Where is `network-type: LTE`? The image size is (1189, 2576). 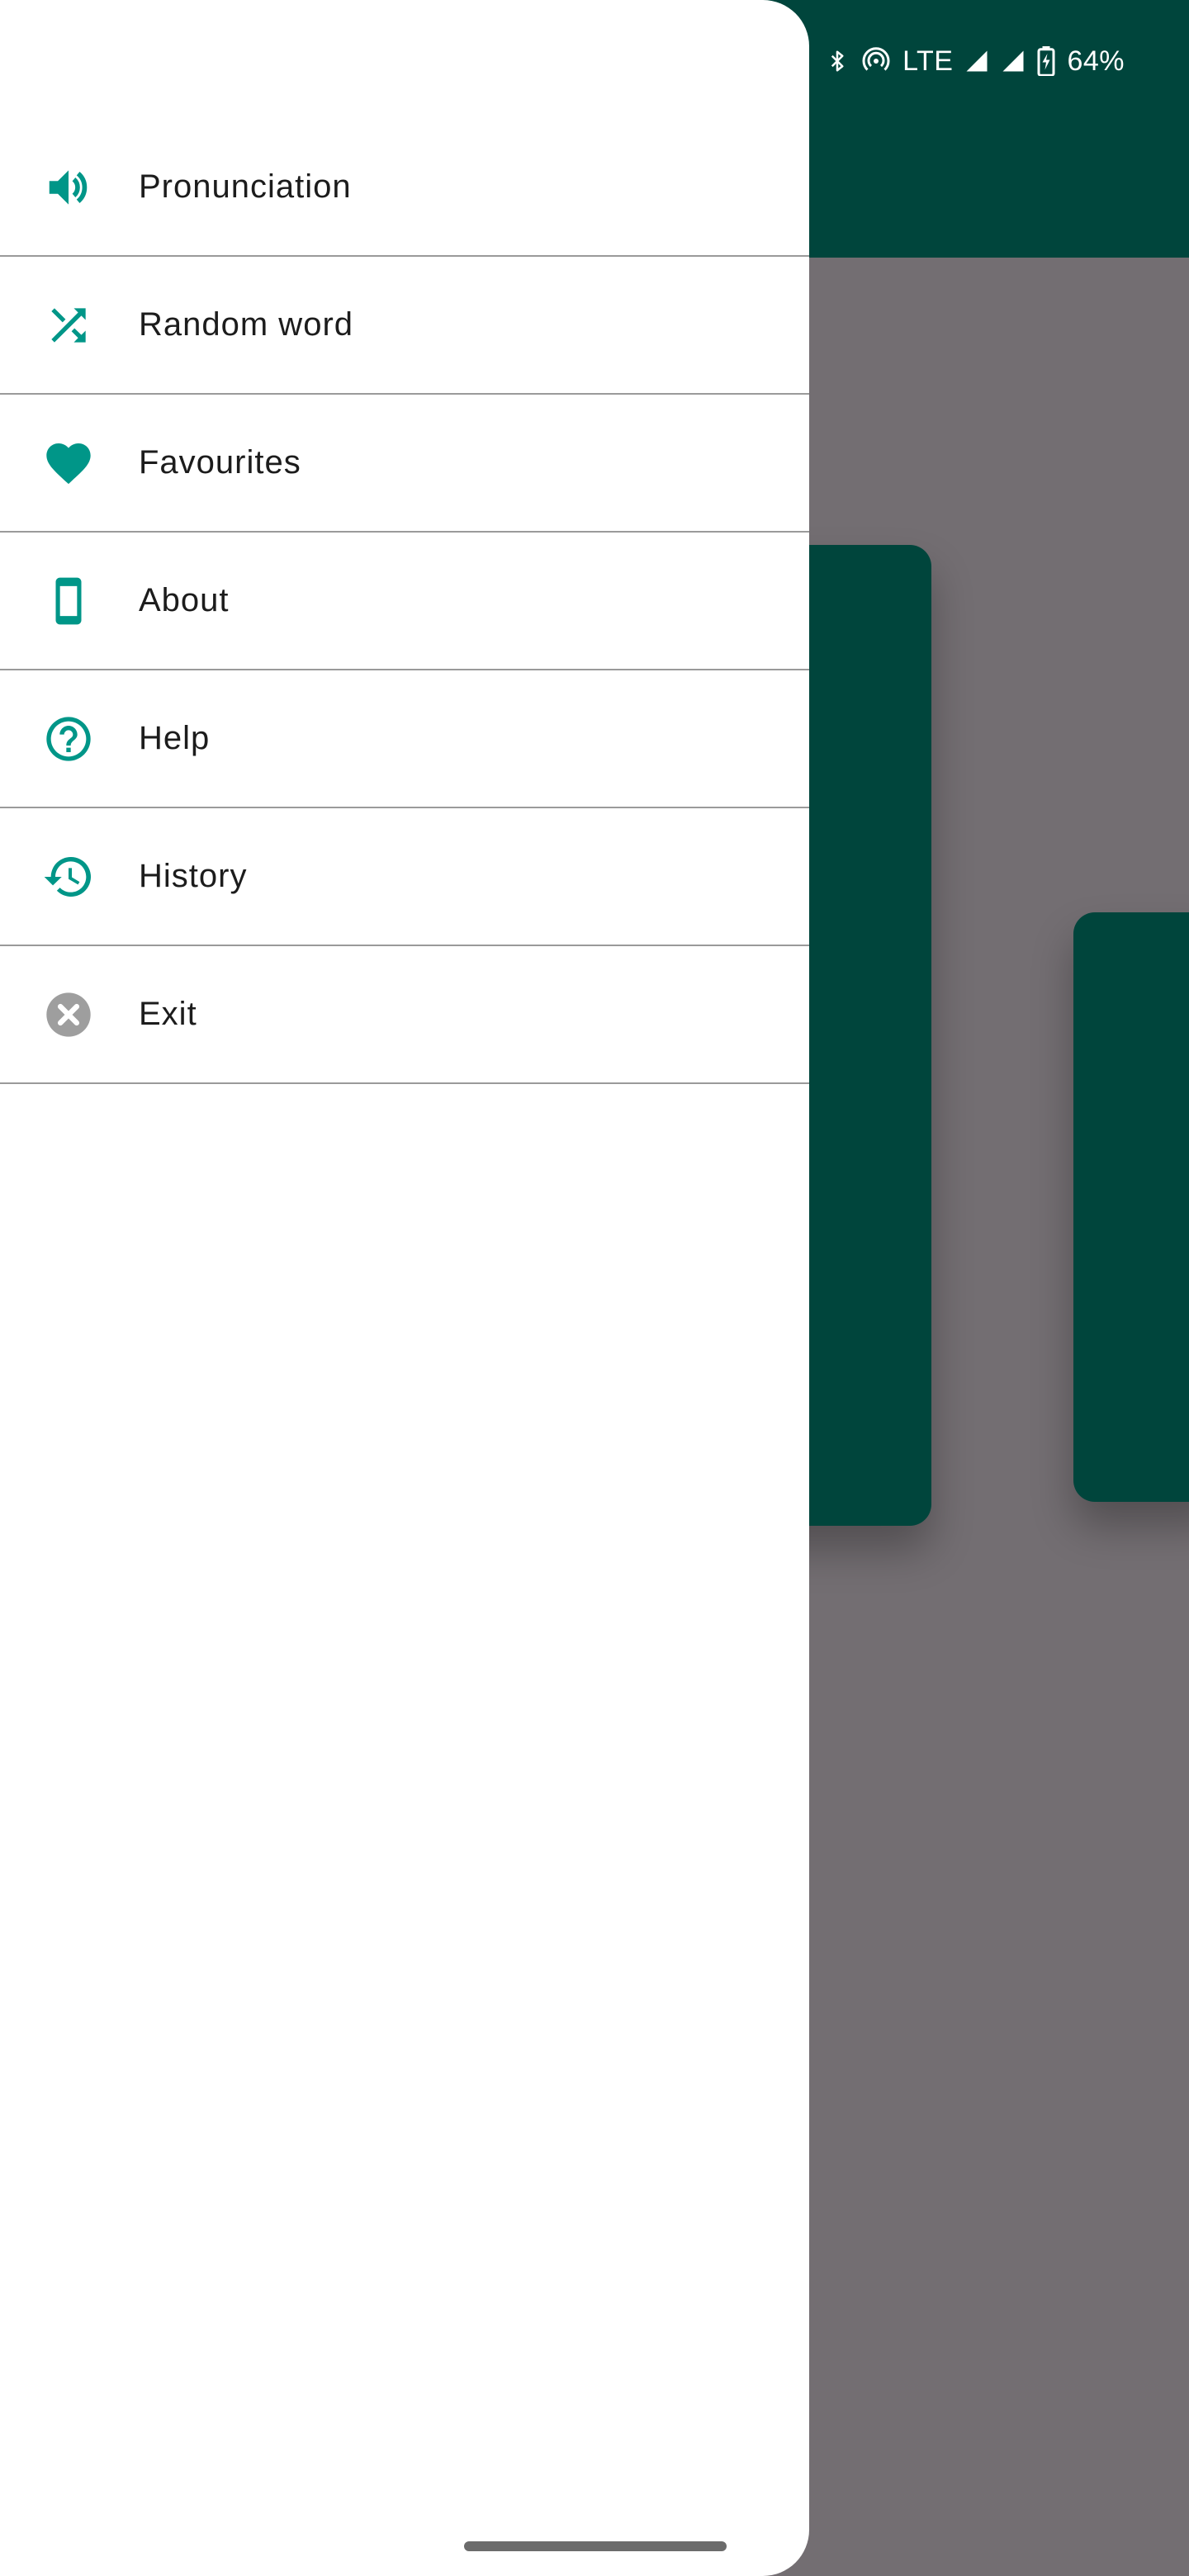 network-type: LTE is located at coordinates (928, 61).